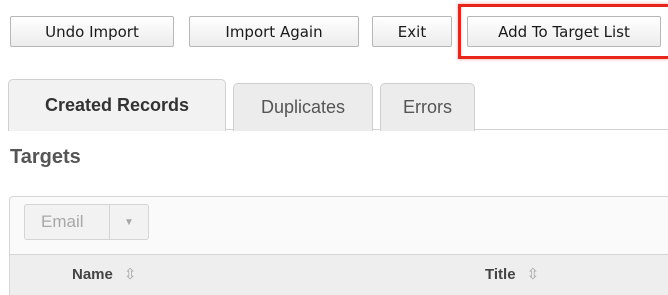 This screenshot has height=295, width=668. What do you see at coordinates (500, 274) in the screenshot?
I see `column-label-title: Title` at bounding box center [500, 274].